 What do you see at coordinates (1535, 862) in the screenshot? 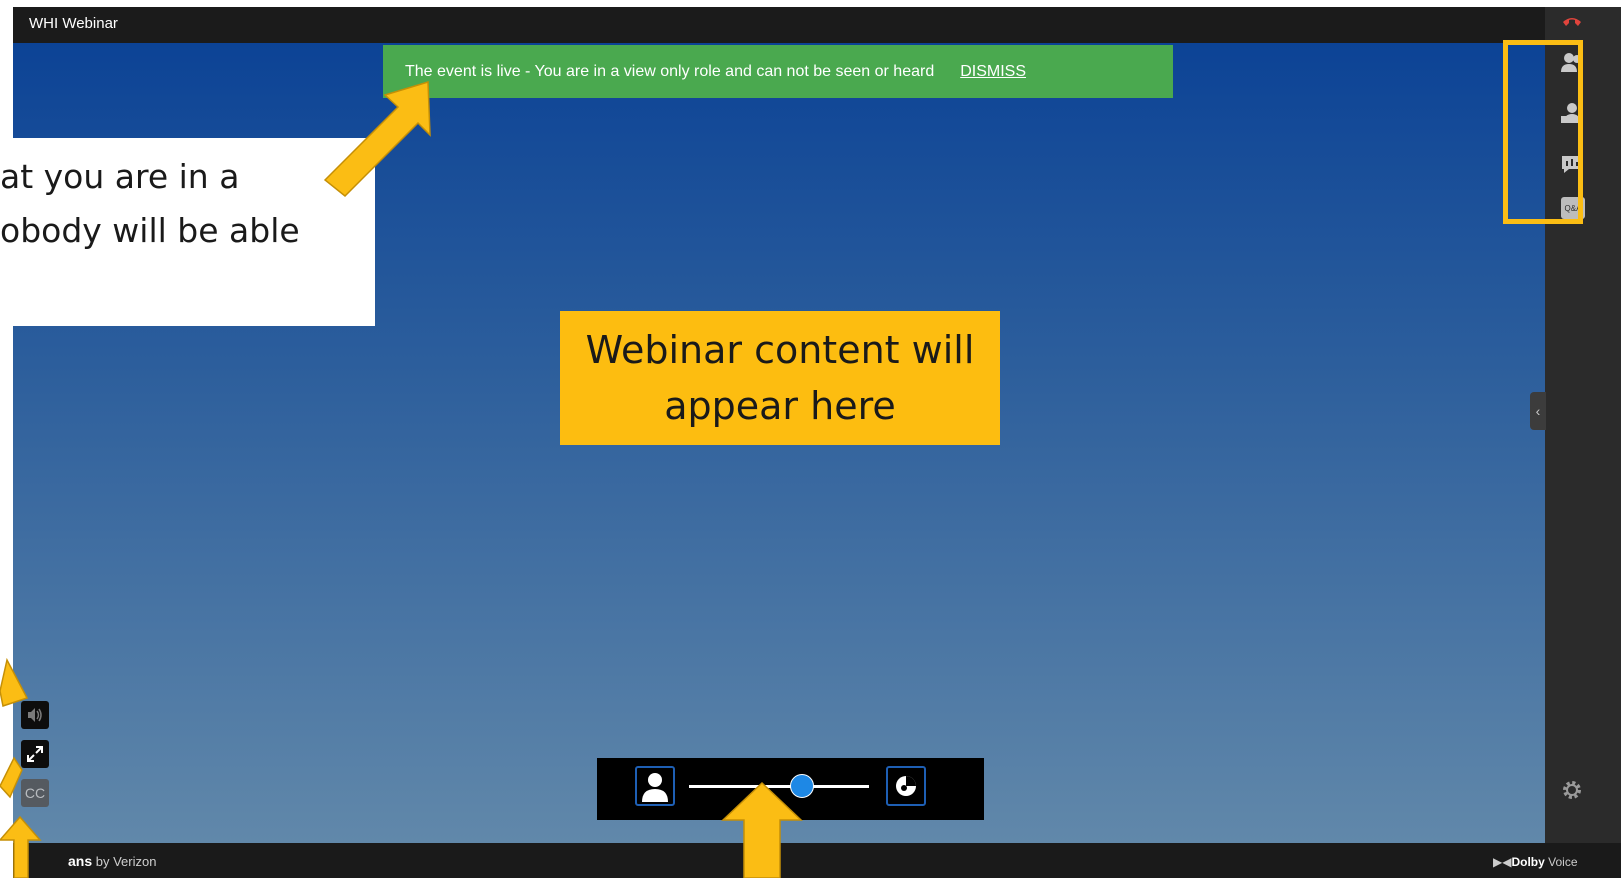
I see `dolby-voice-logo: ▶◀Dolby Voice` at bounding box center [1535, 862].